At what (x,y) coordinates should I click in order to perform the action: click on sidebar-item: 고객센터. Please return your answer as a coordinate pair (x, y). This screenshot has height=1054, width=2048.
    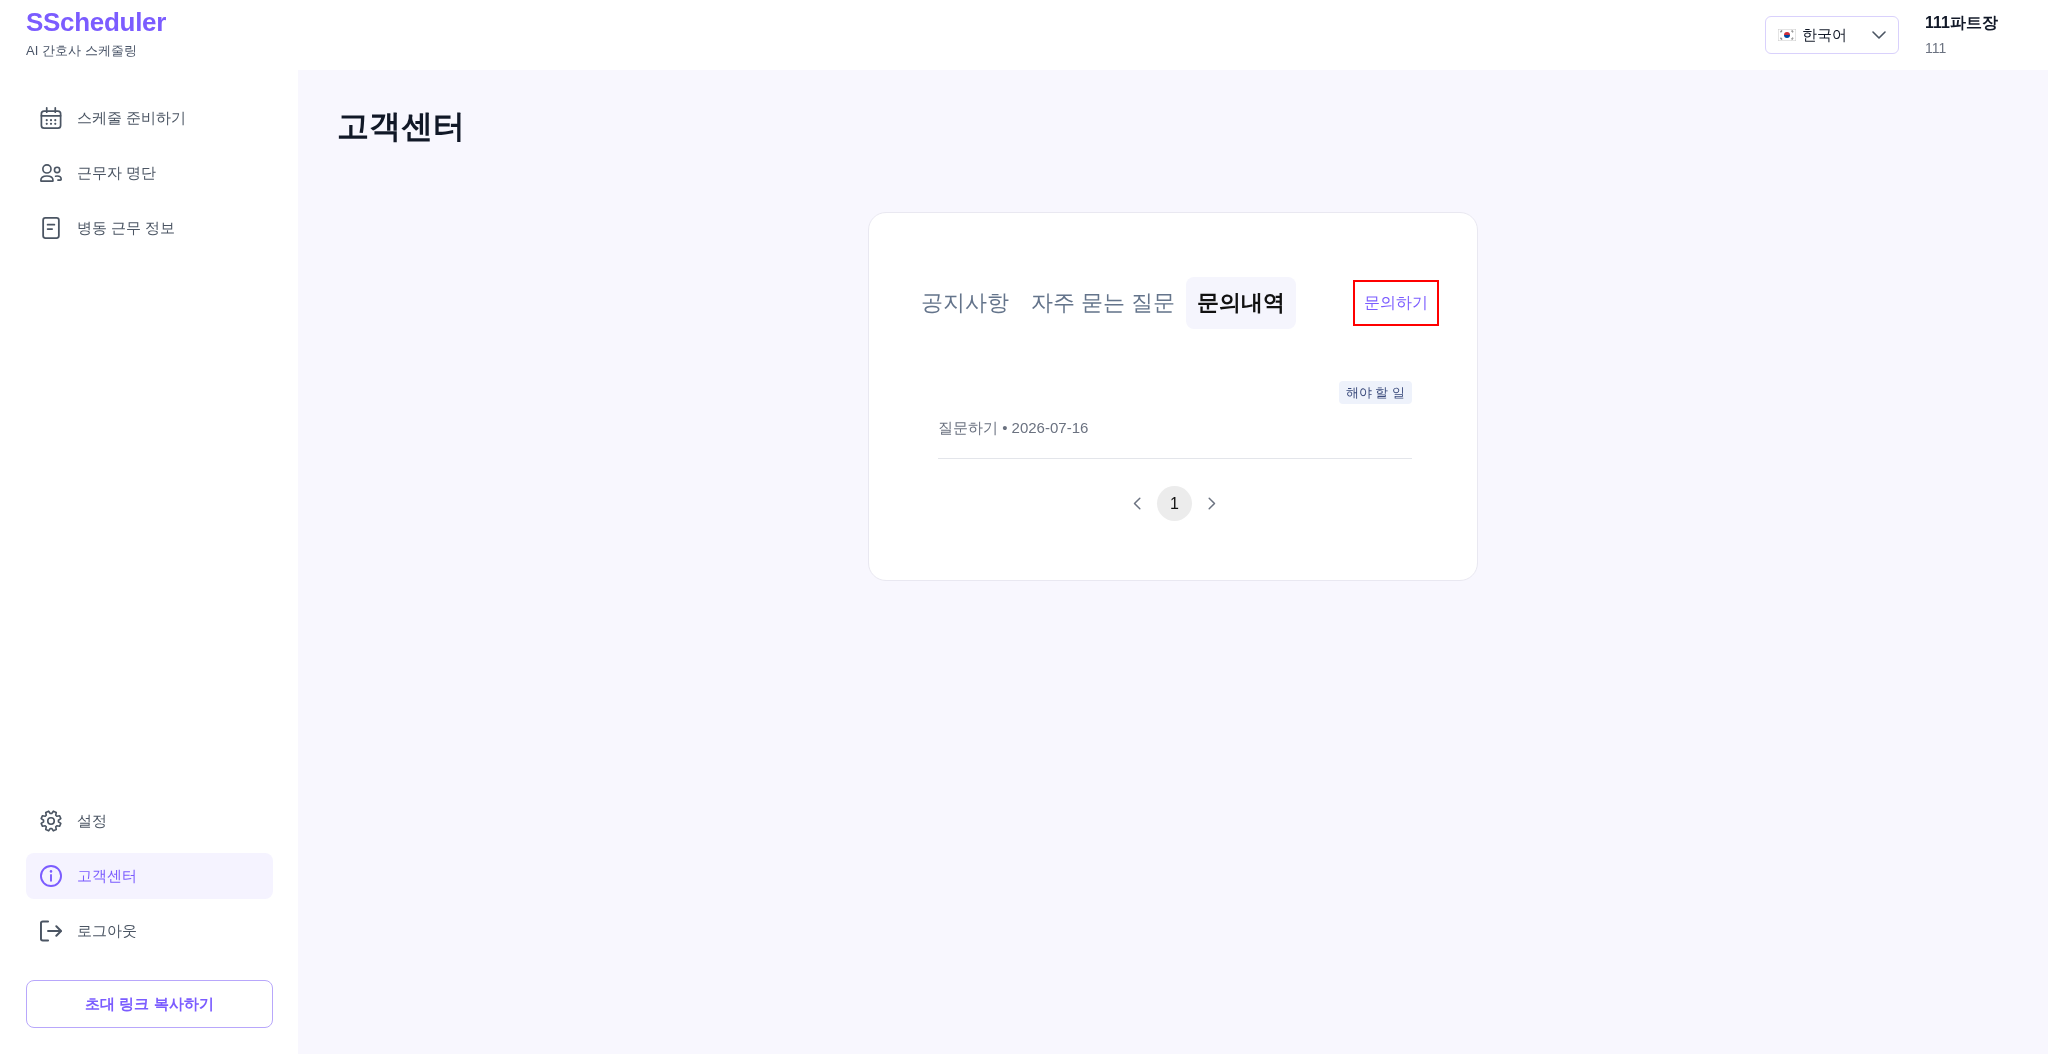
    Looking at the image, I should click on (149, 876).